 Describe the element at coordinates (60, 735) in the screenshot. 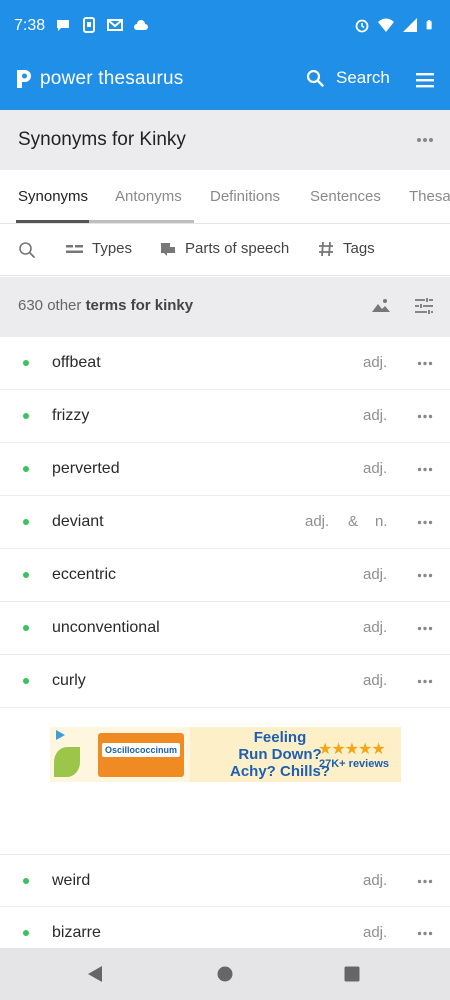

I see `ad-choices-icon` at that location.